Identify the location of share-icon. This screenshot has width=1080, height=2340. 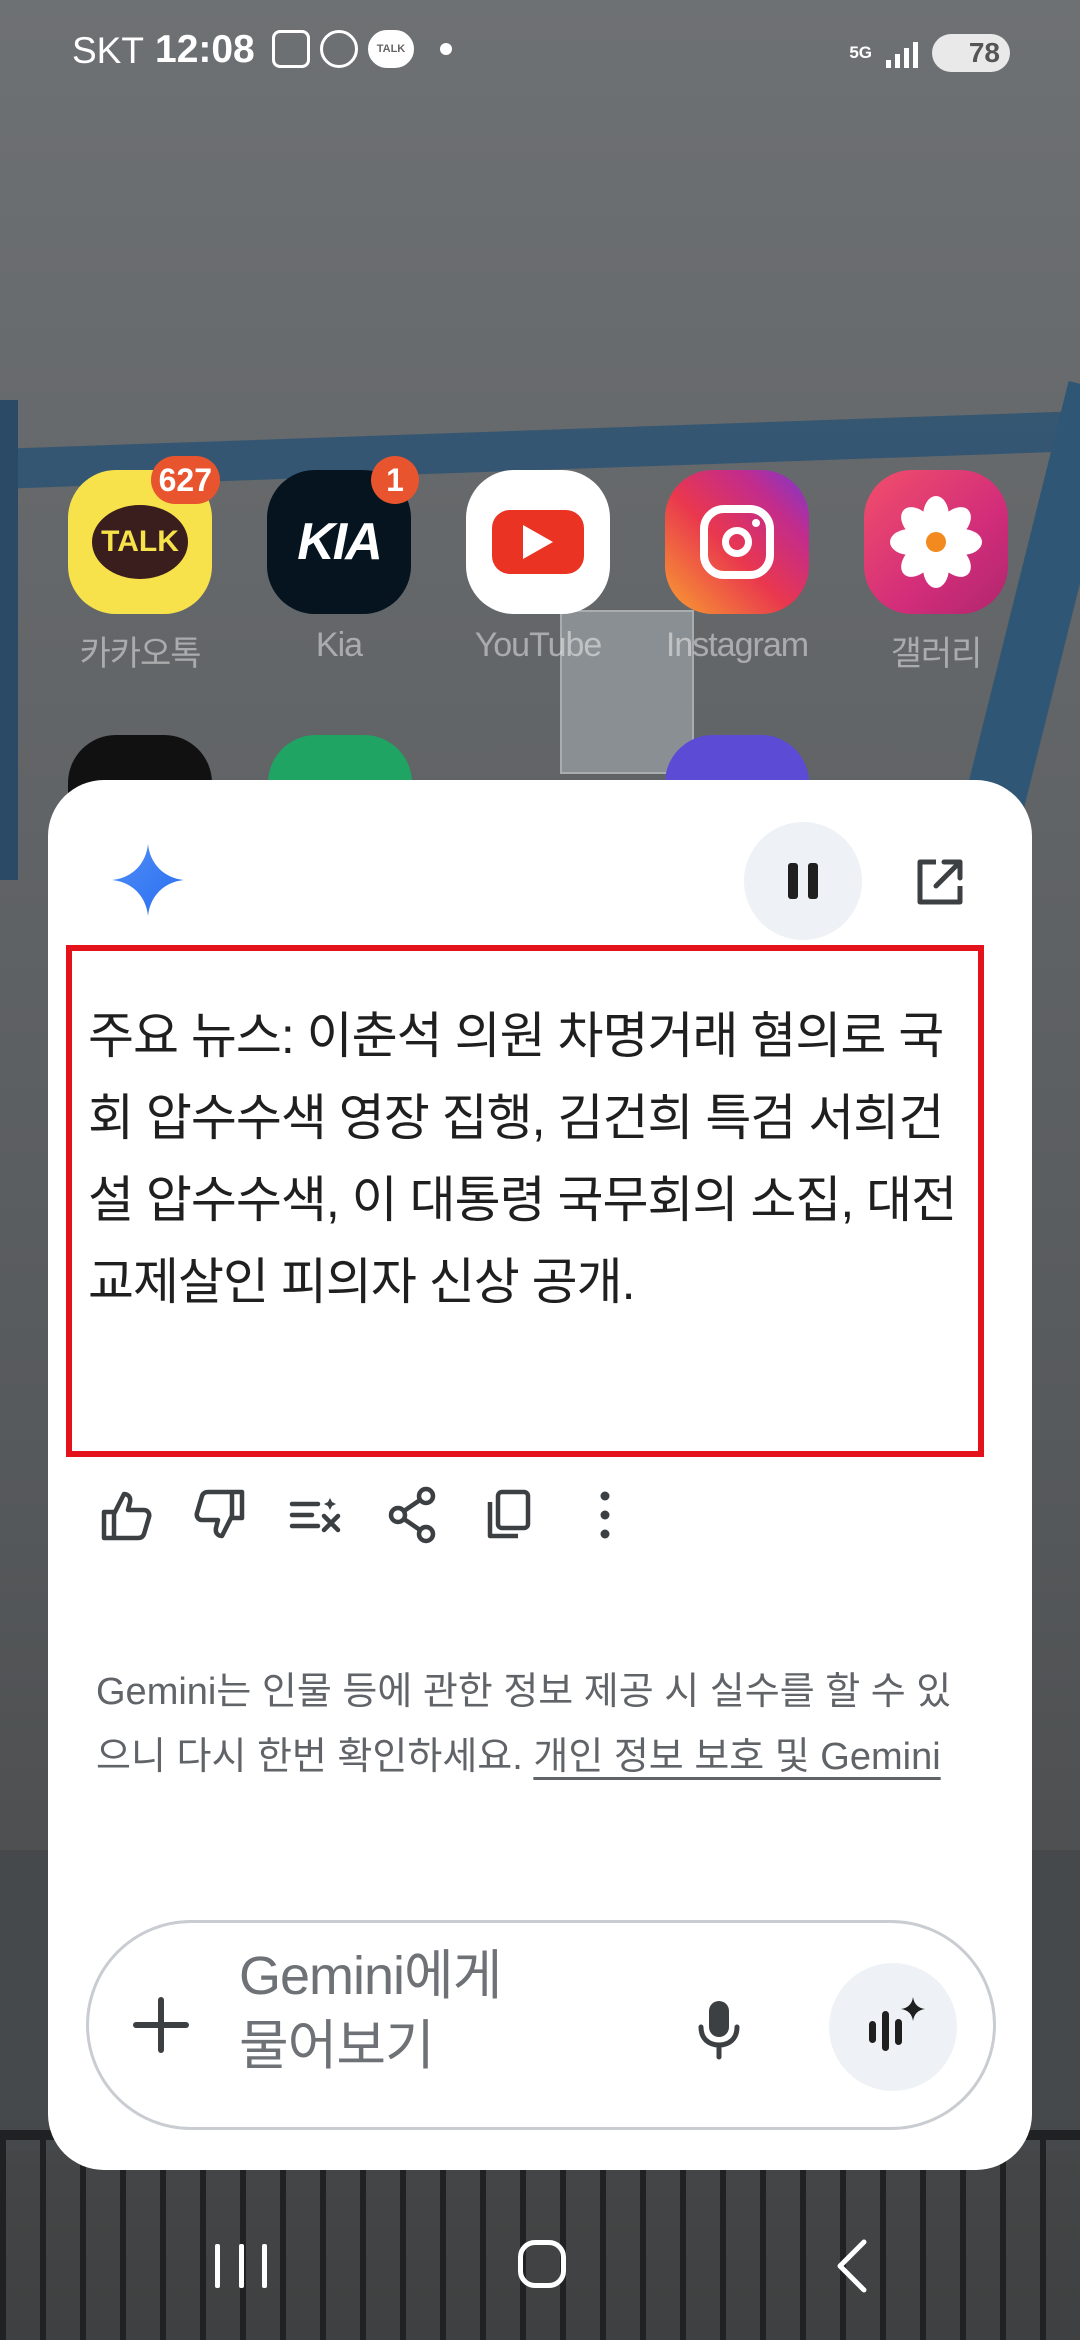
(413, 1515).